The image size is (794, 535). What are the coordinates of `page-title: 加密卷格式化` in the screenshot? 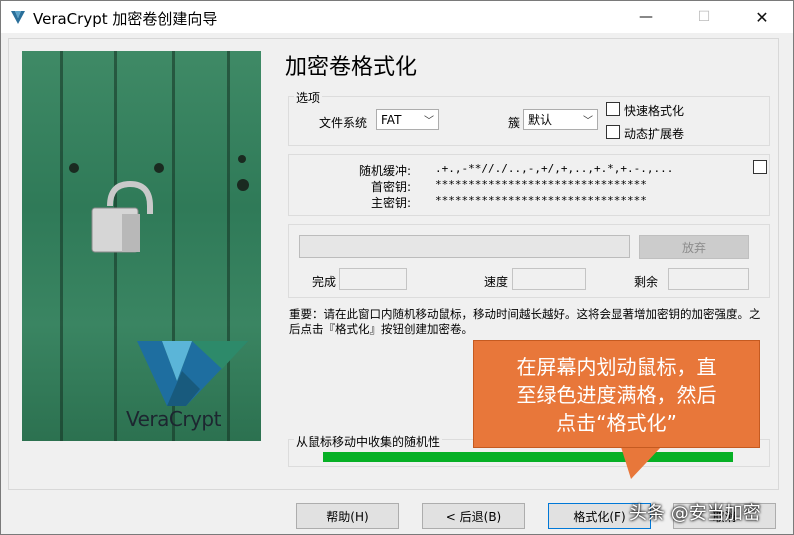 It's located at (351, 67).